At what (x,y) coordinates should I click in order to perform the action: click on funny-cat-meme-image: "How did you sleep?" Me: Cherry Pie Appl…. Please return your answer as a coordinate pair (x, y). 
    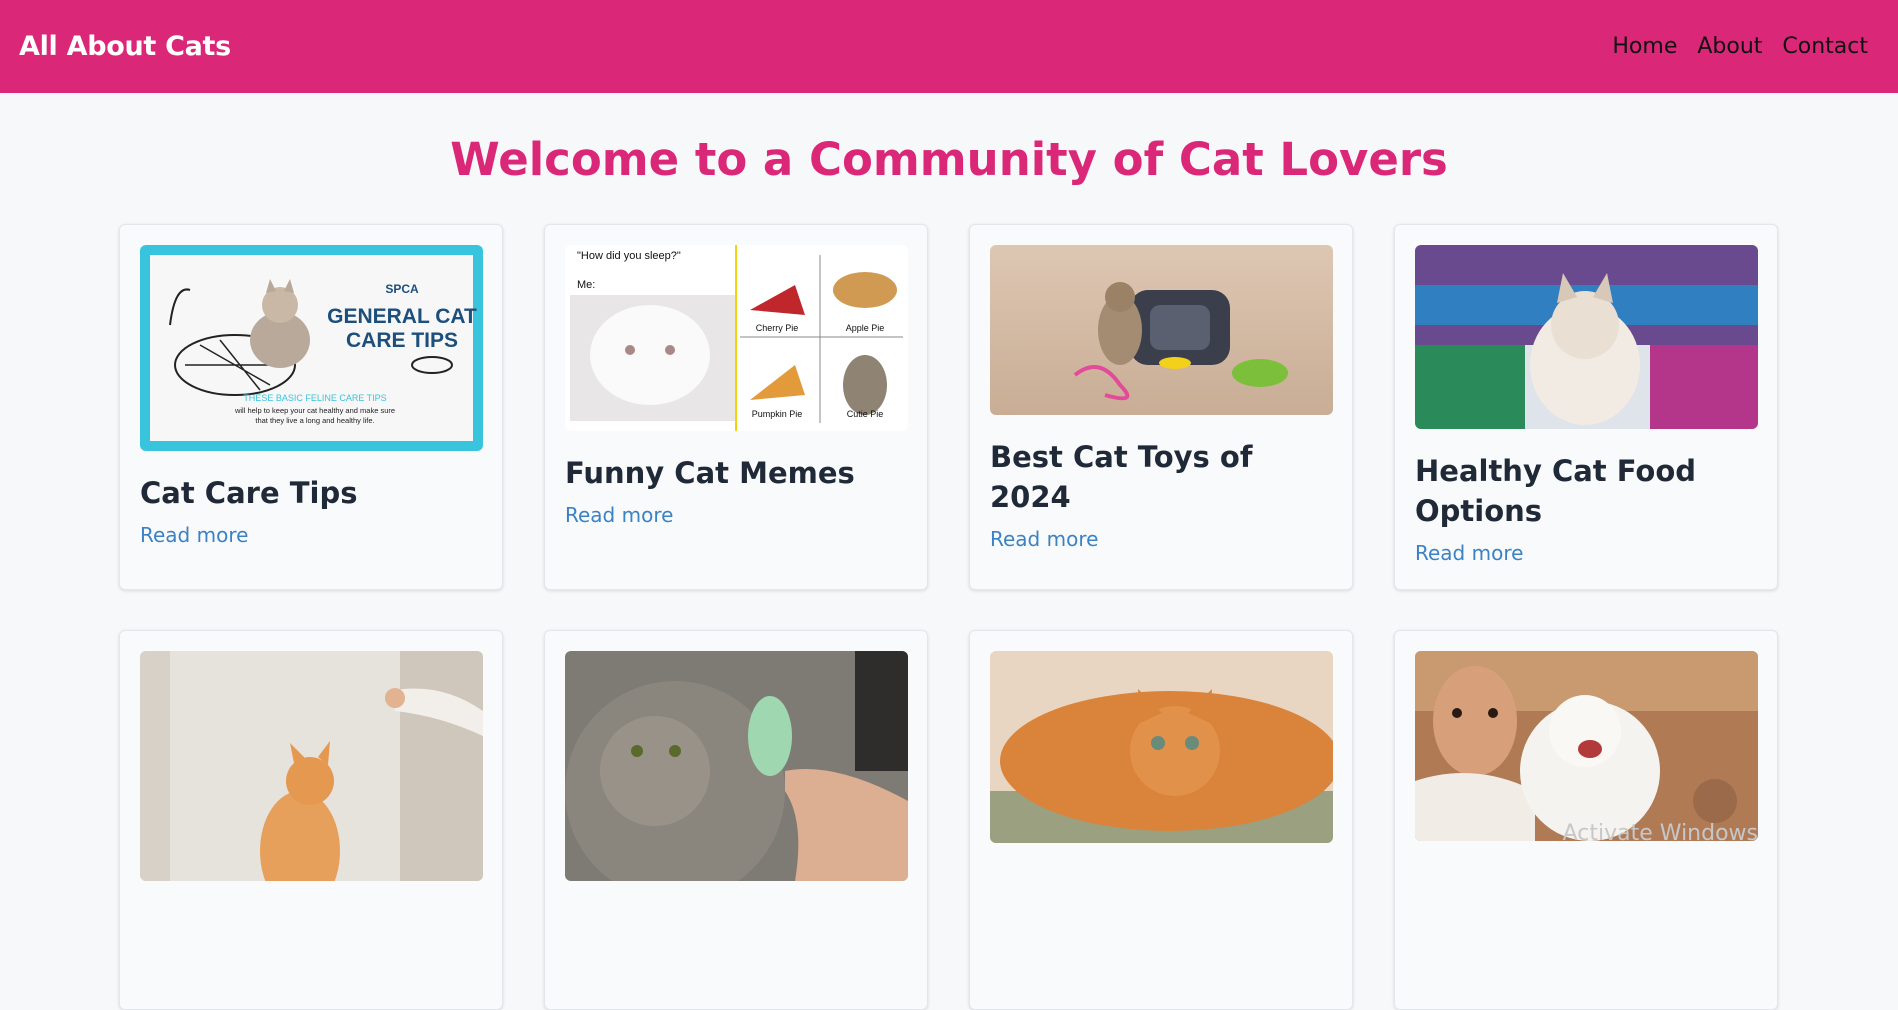
    Looking at the image, I should click on (736, 338).